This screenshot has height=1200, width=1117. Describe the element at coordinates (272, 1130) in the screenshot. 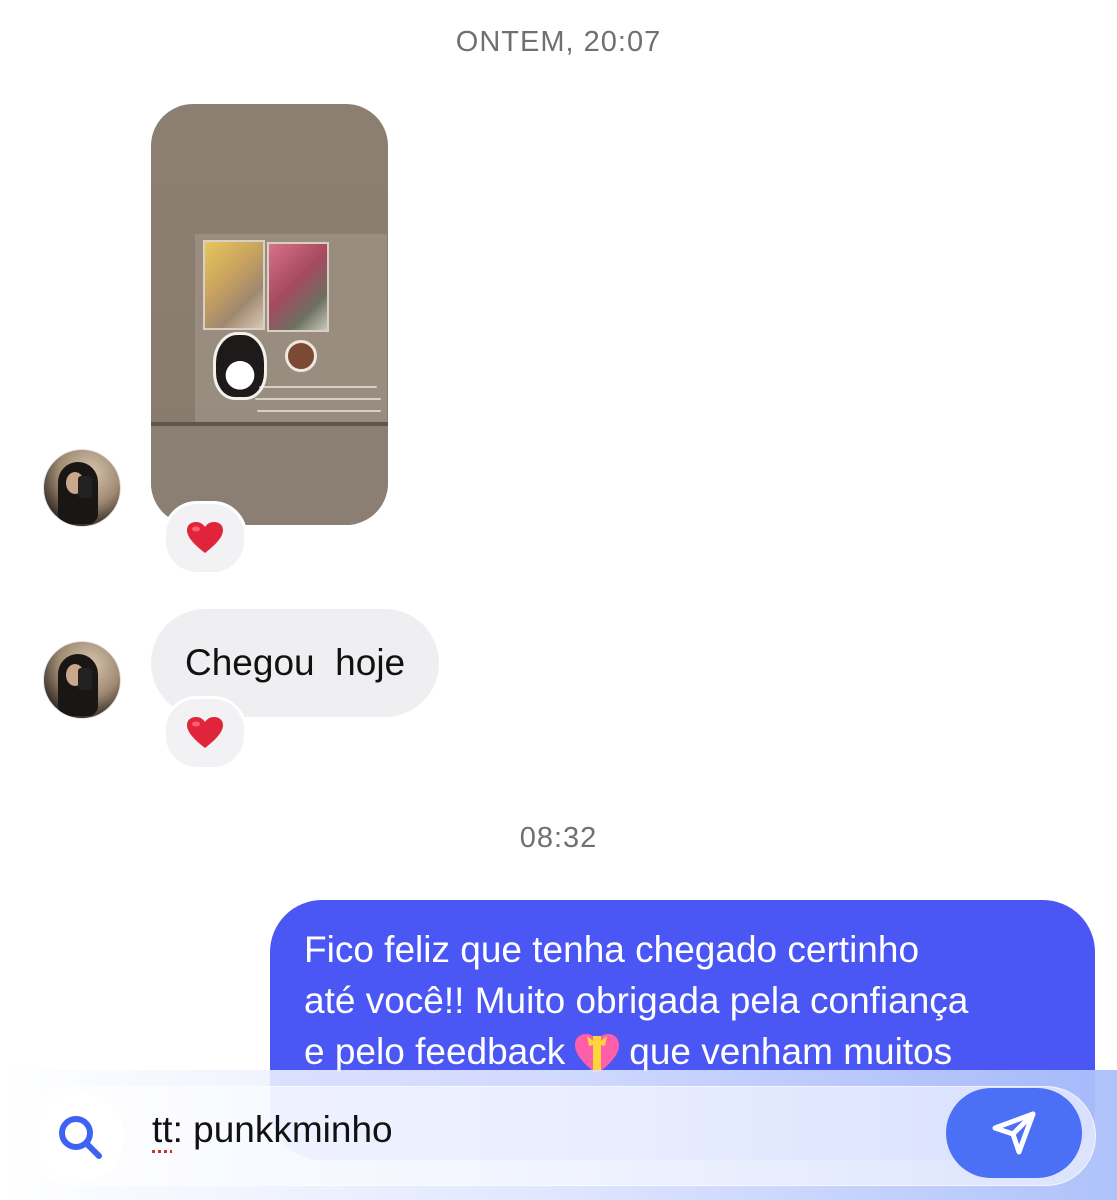

I see `search-input: tt: punkkminho` at that location.